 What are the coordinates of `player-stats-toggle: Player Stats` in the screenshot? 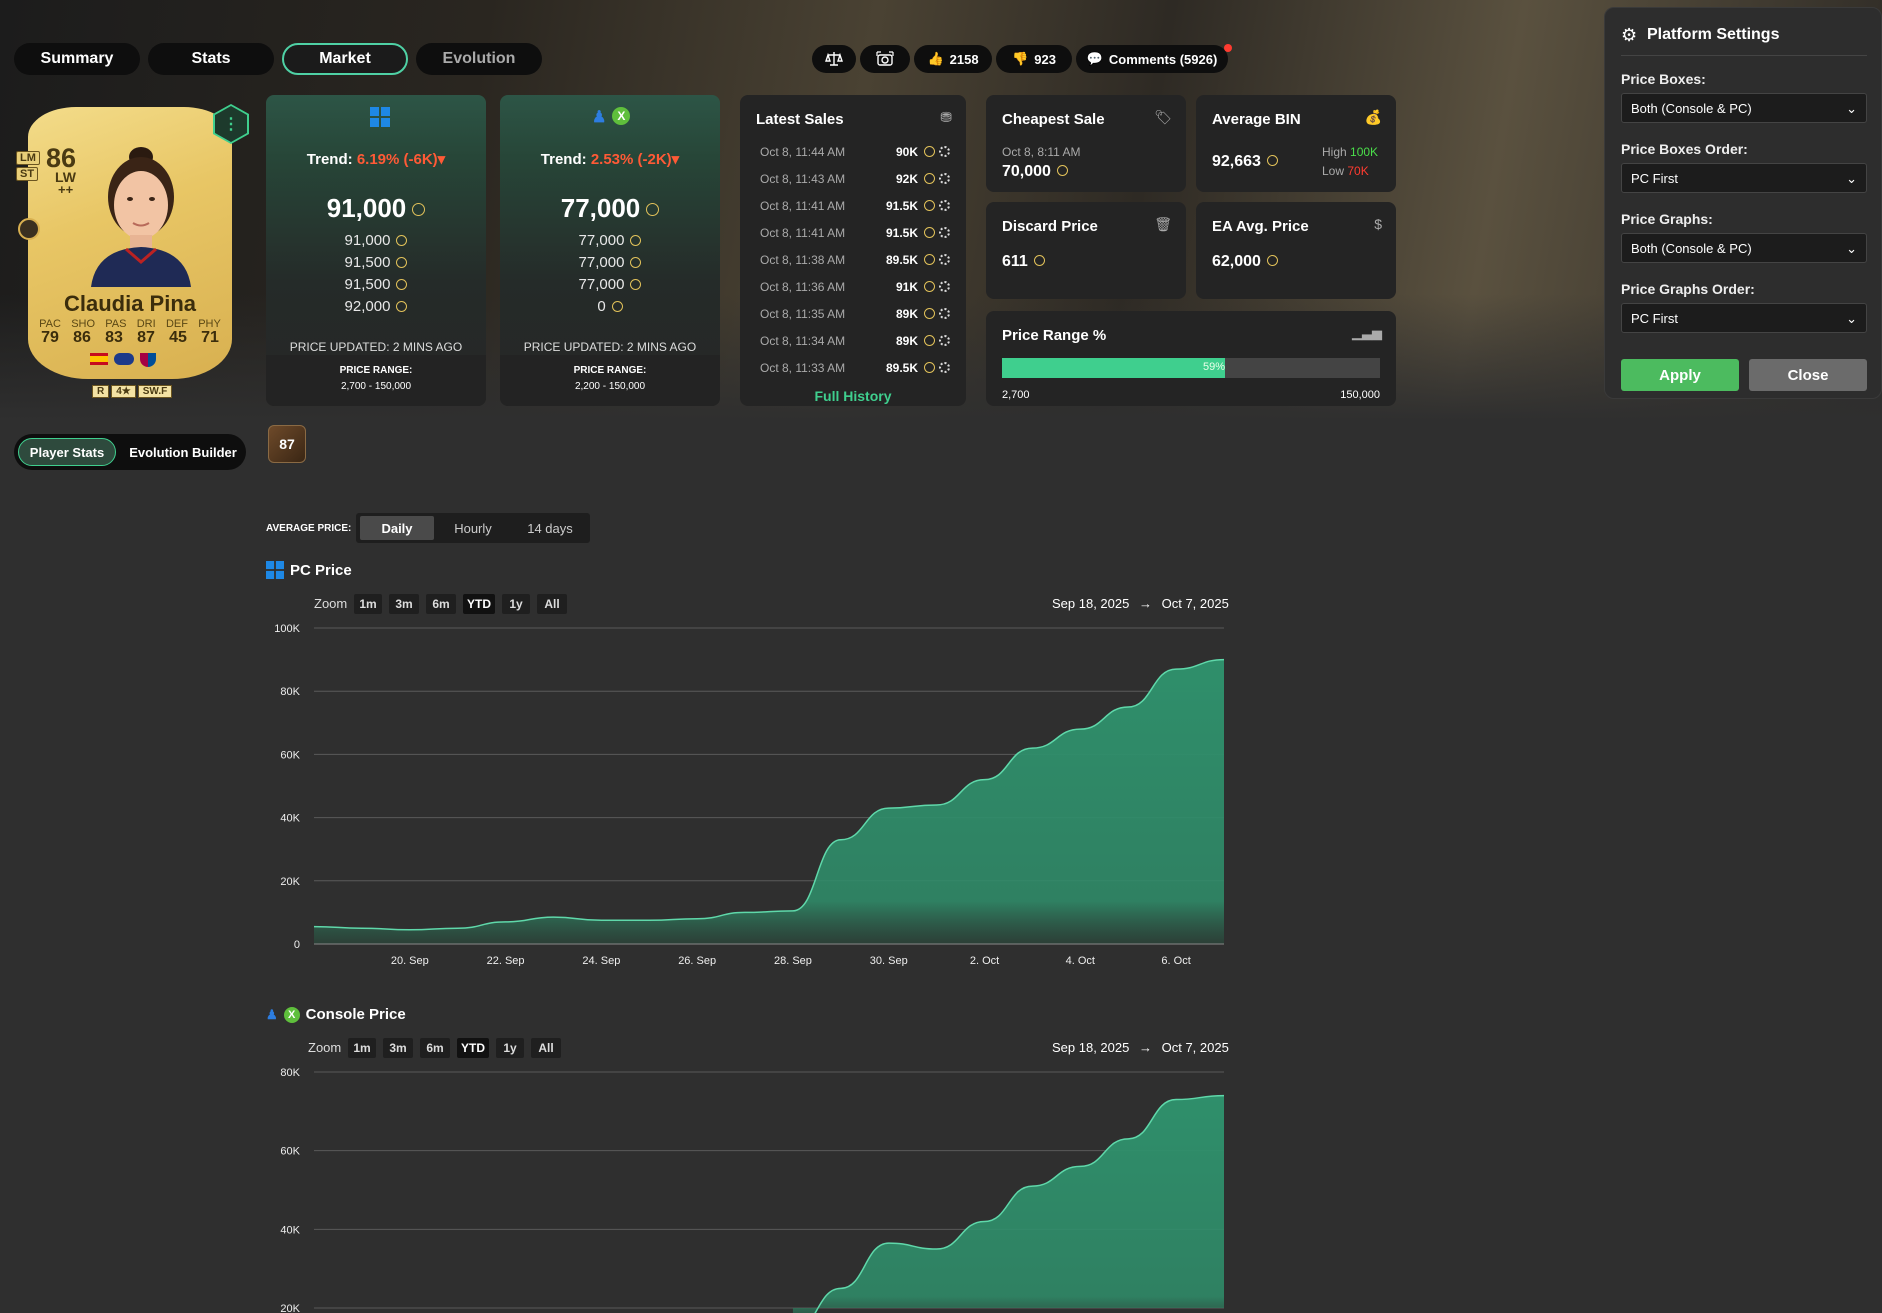 It's located at (67, 452).